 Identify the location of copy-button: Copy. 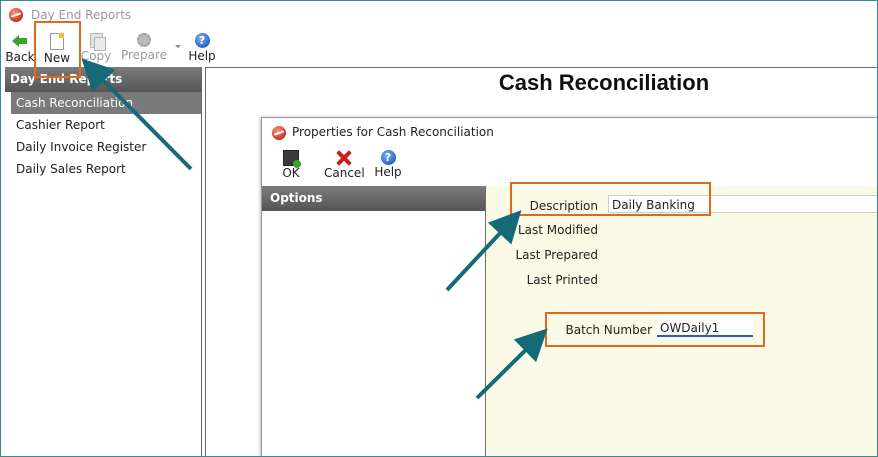
(96, 50).